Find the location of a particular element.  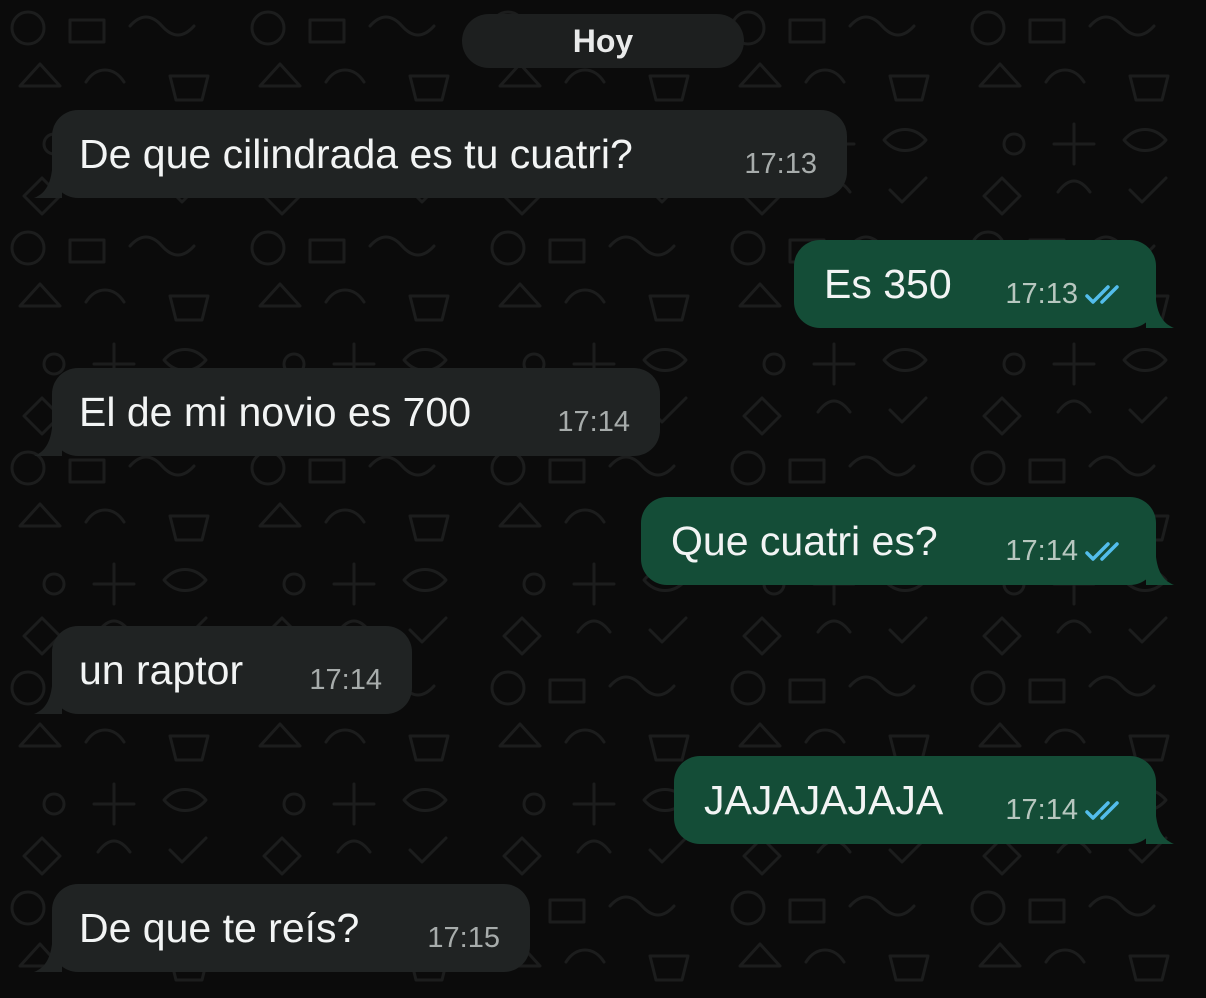

message-bubble-incoming: De que cilindrada es tu cuatri? 17:13 is located at coordinates (440, 154).